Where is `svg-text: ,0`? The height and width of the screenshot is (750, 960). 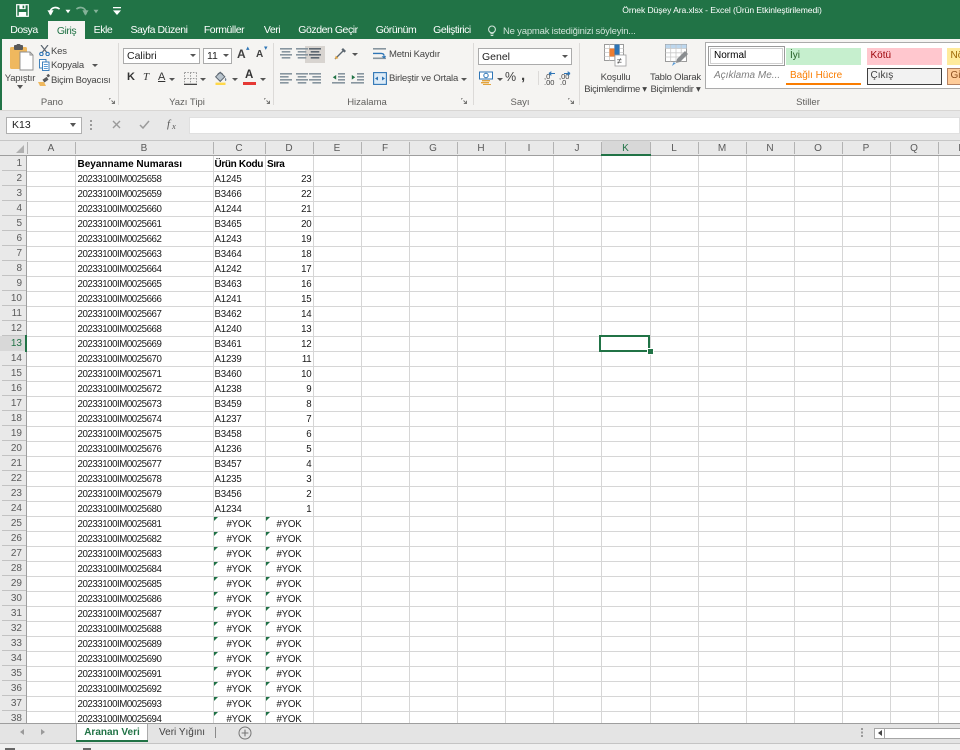
svg-text: ,0 is located at coordinates (563, 81).